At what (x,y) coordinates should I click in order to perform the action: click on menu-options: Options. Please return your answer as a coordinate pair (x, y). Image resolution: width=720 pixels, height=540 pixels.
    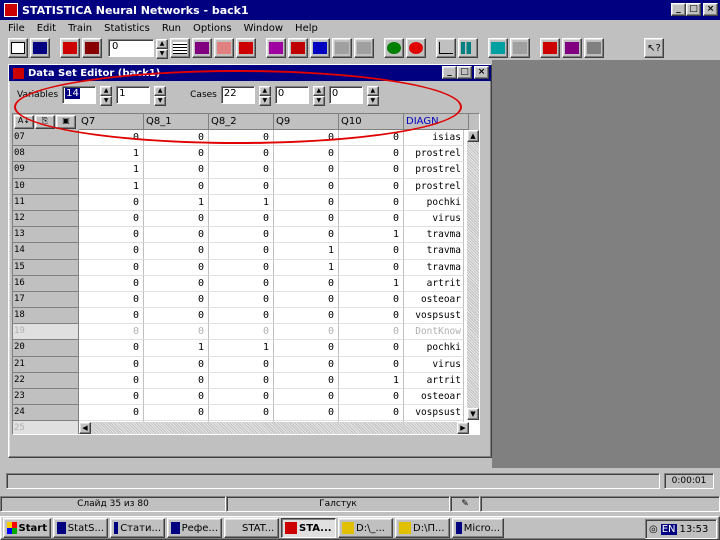
    Looking at the image, I should click on (212, 28).